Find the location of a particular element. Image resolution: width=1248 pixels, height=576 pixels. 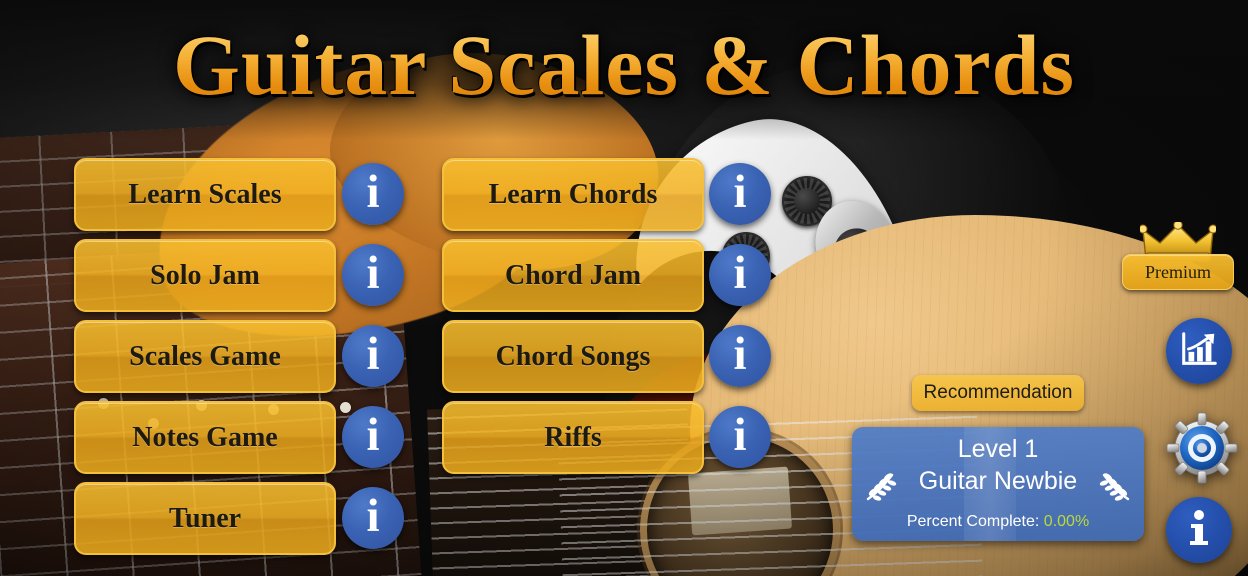

menu-button-label: Chord Songs is located at coordinates (573, 356).